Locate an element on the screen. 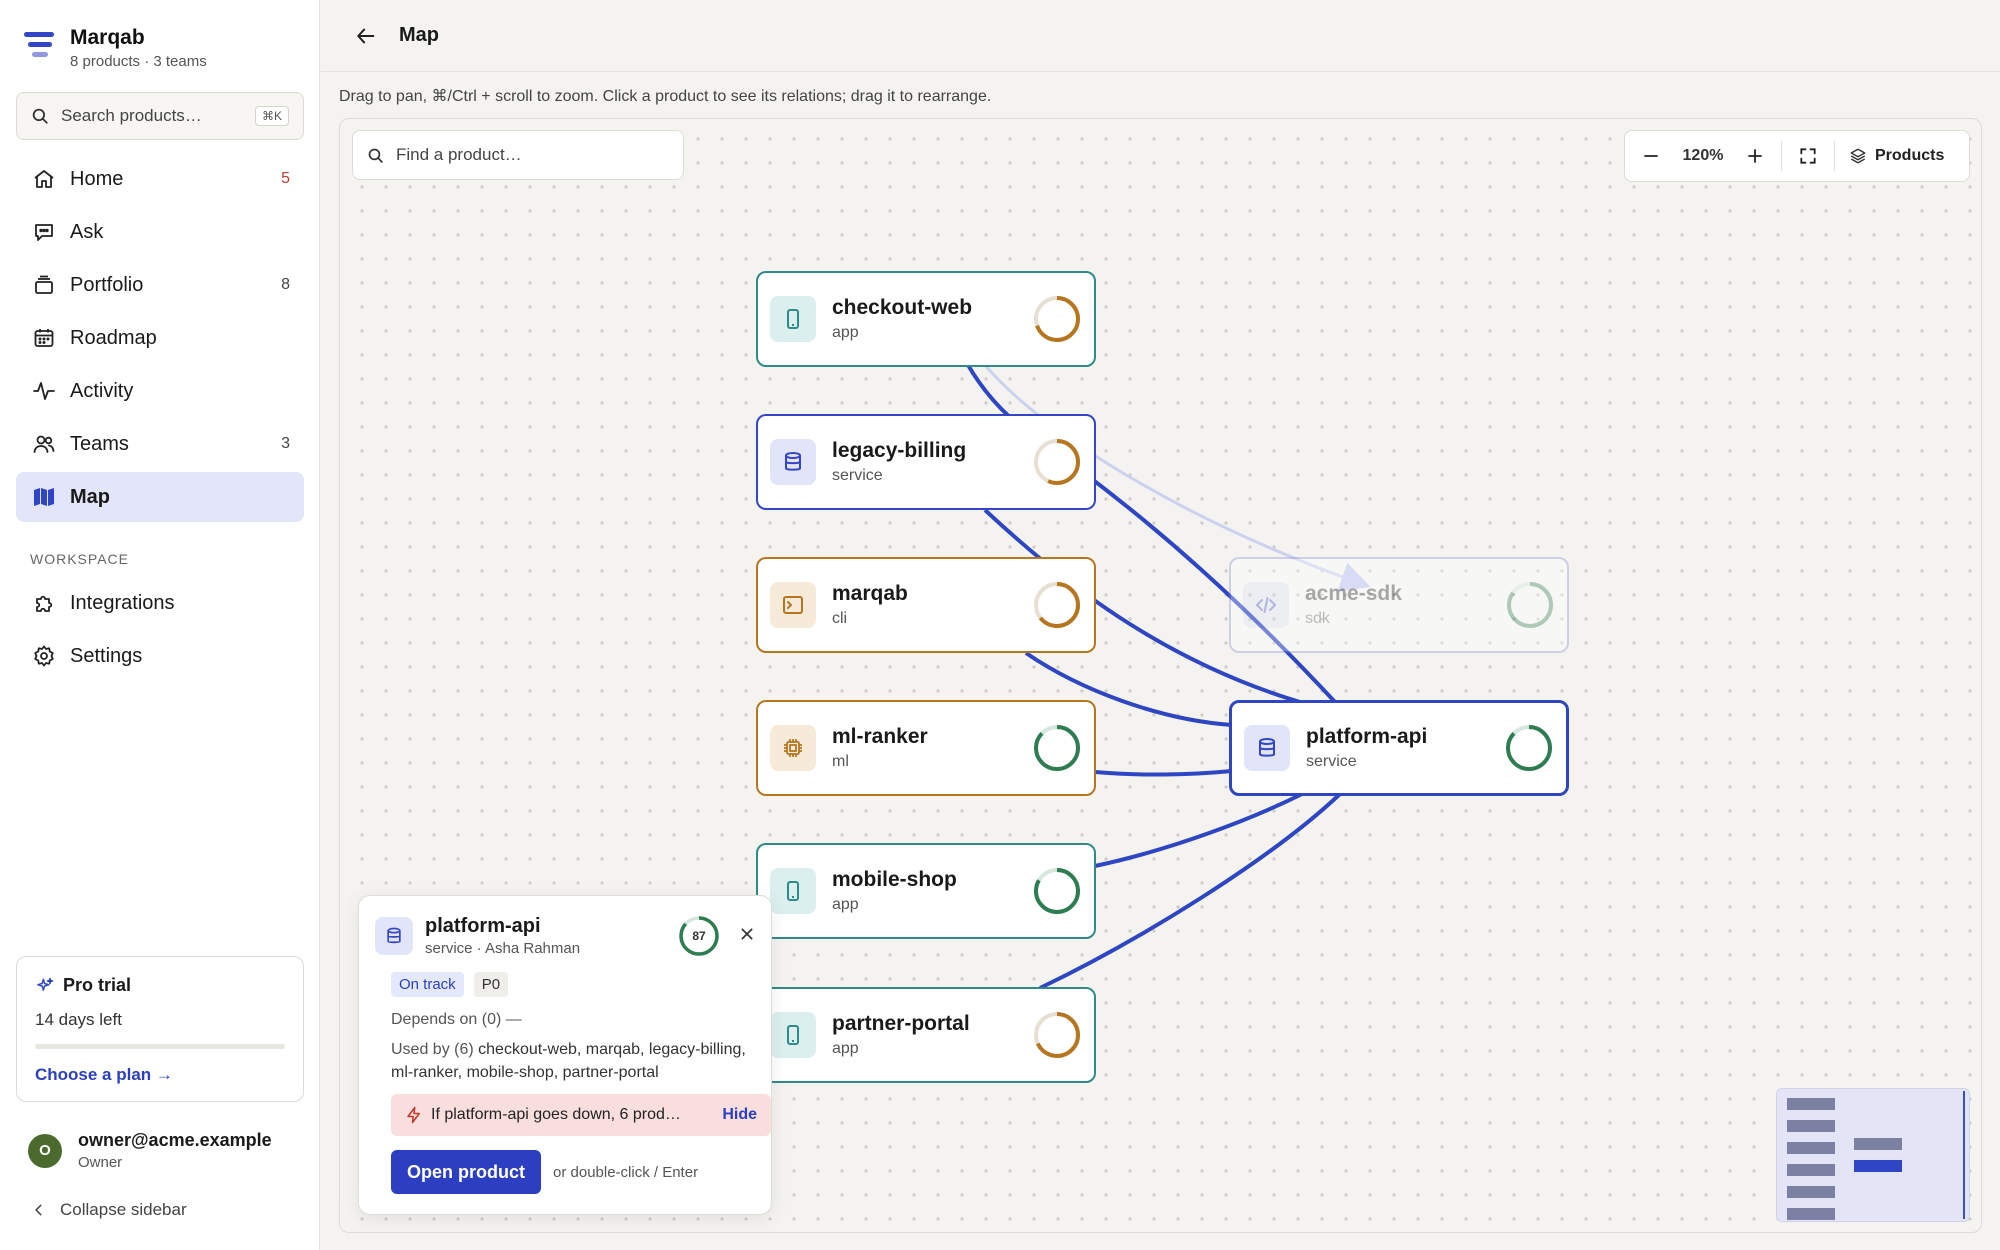 This screenshot has height=1250, width=2000. node-type: service is located at coordinates (1331, 761).